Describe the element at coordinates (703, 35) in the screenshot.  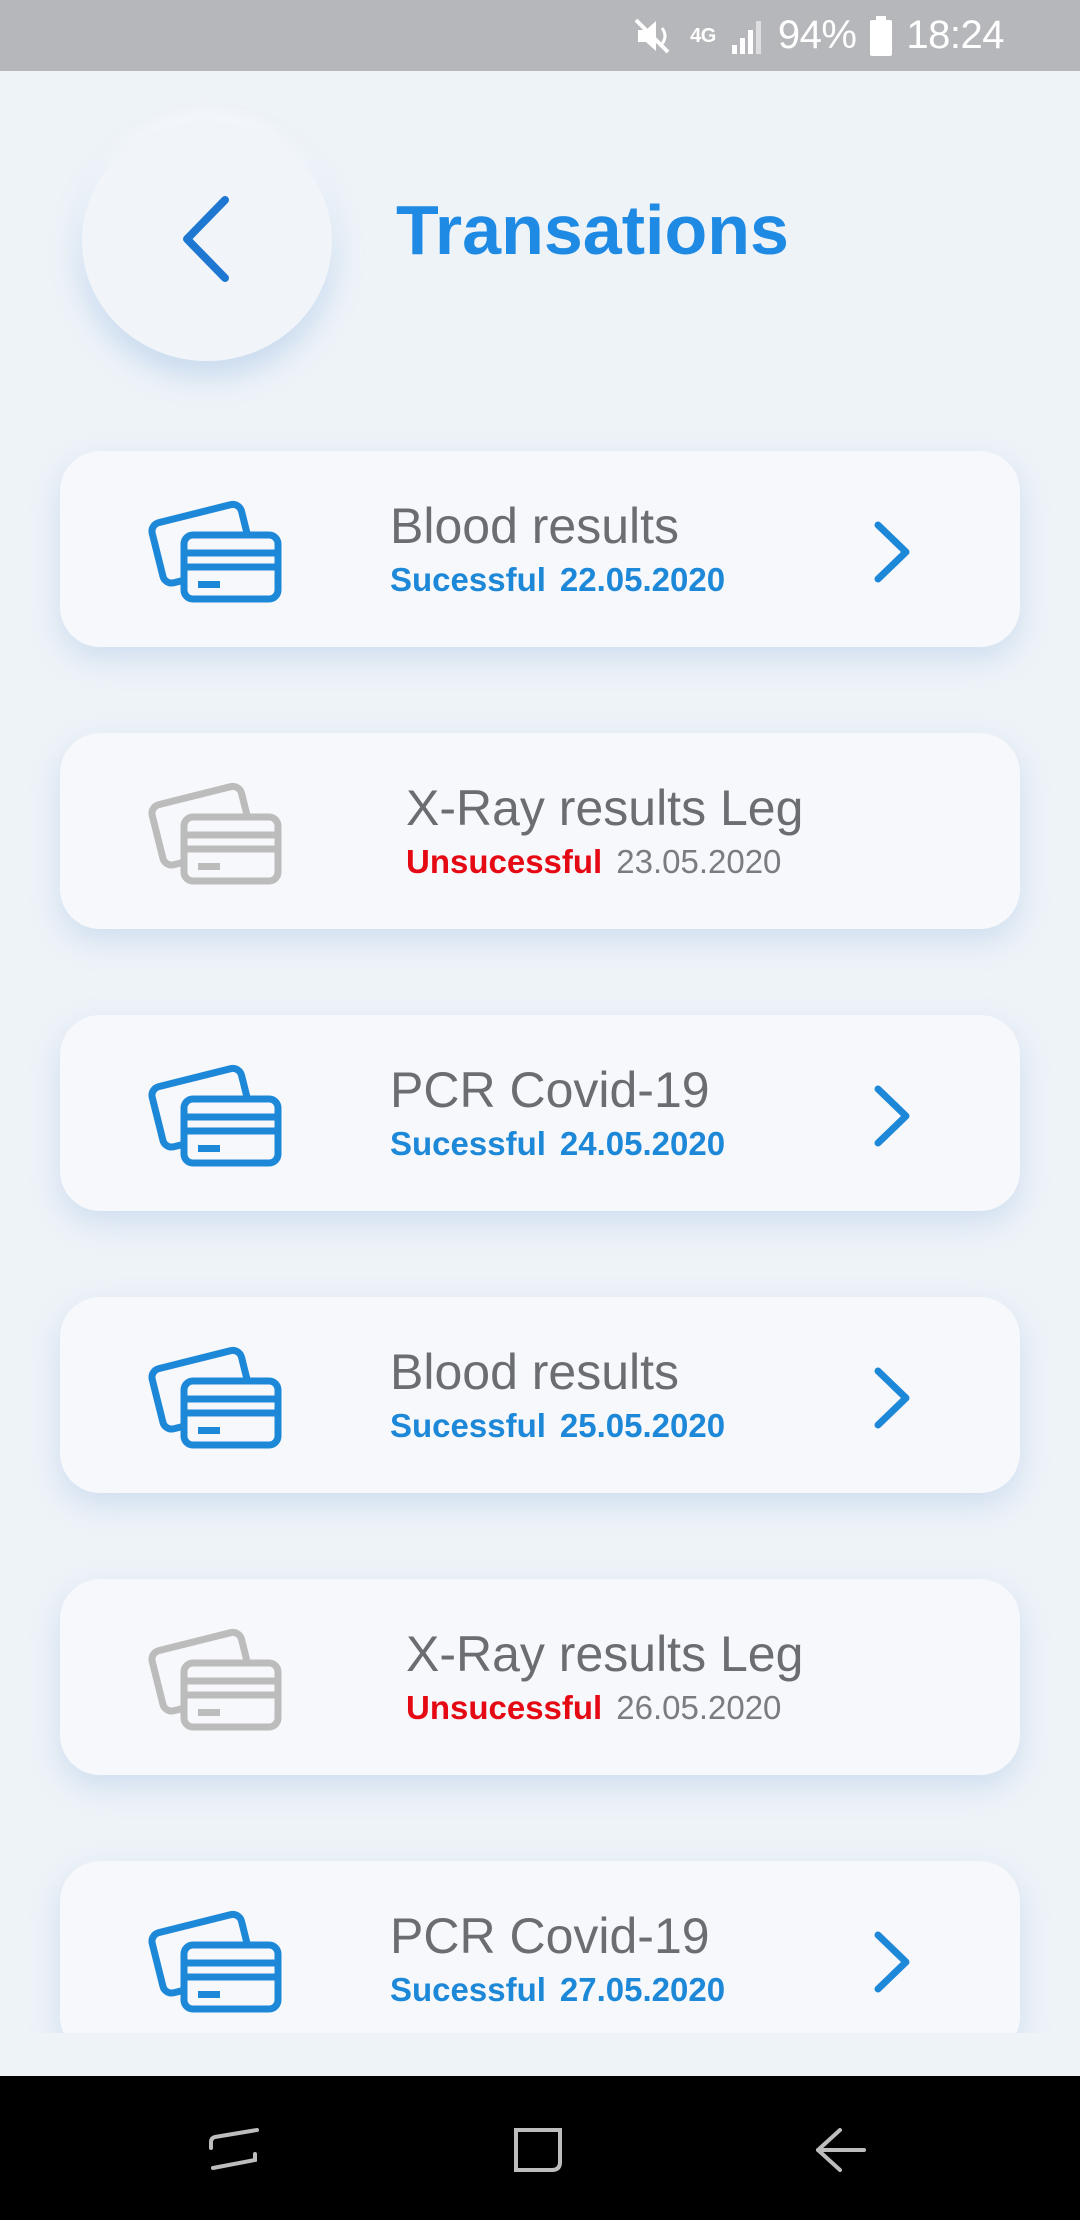
I see `network-4g-icon: 4G` at that location.